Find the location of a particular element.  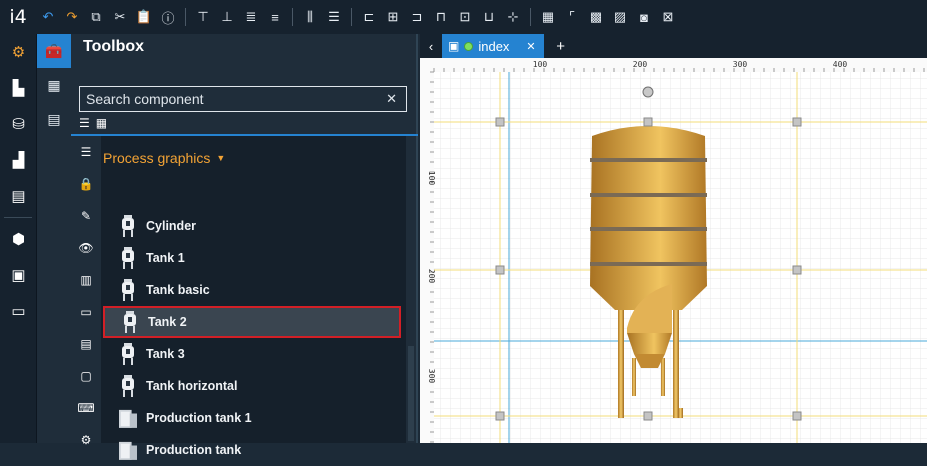

ruler-left-label: 100 is located at coordinates (431, 178).